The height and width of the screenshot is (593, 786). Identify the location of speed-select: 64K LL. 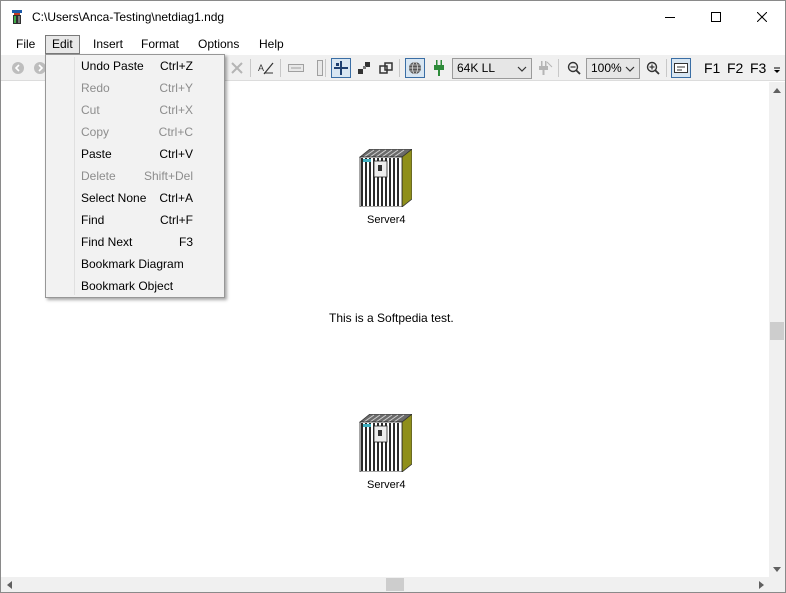
(492, 68).